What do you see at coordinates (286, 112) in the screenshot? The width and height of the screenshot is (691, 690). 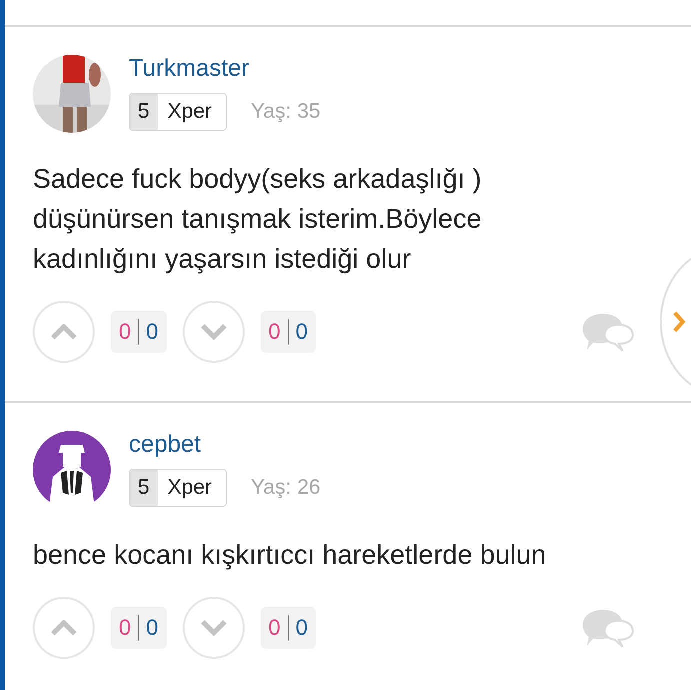 I see `age-label: Yaş: 35` at bounding box center [286, 112].